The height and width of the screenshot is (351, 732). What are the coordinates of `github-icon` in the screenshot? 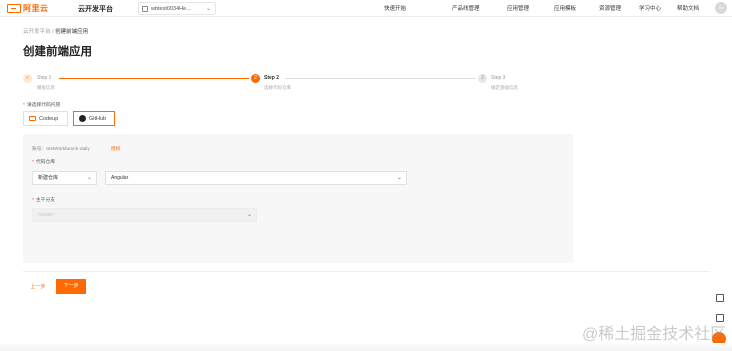 It's located at (82, 118).